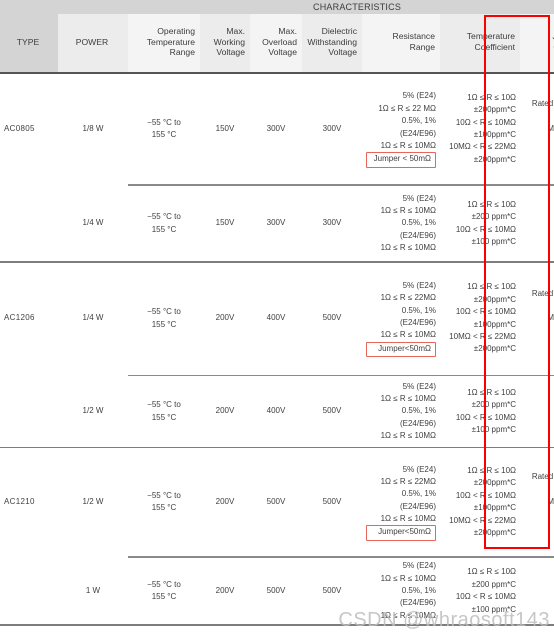  What do you see at coordinates (93, 7) in the screenshot?
I see `header-corner-power` at bounding box center [93, 7].